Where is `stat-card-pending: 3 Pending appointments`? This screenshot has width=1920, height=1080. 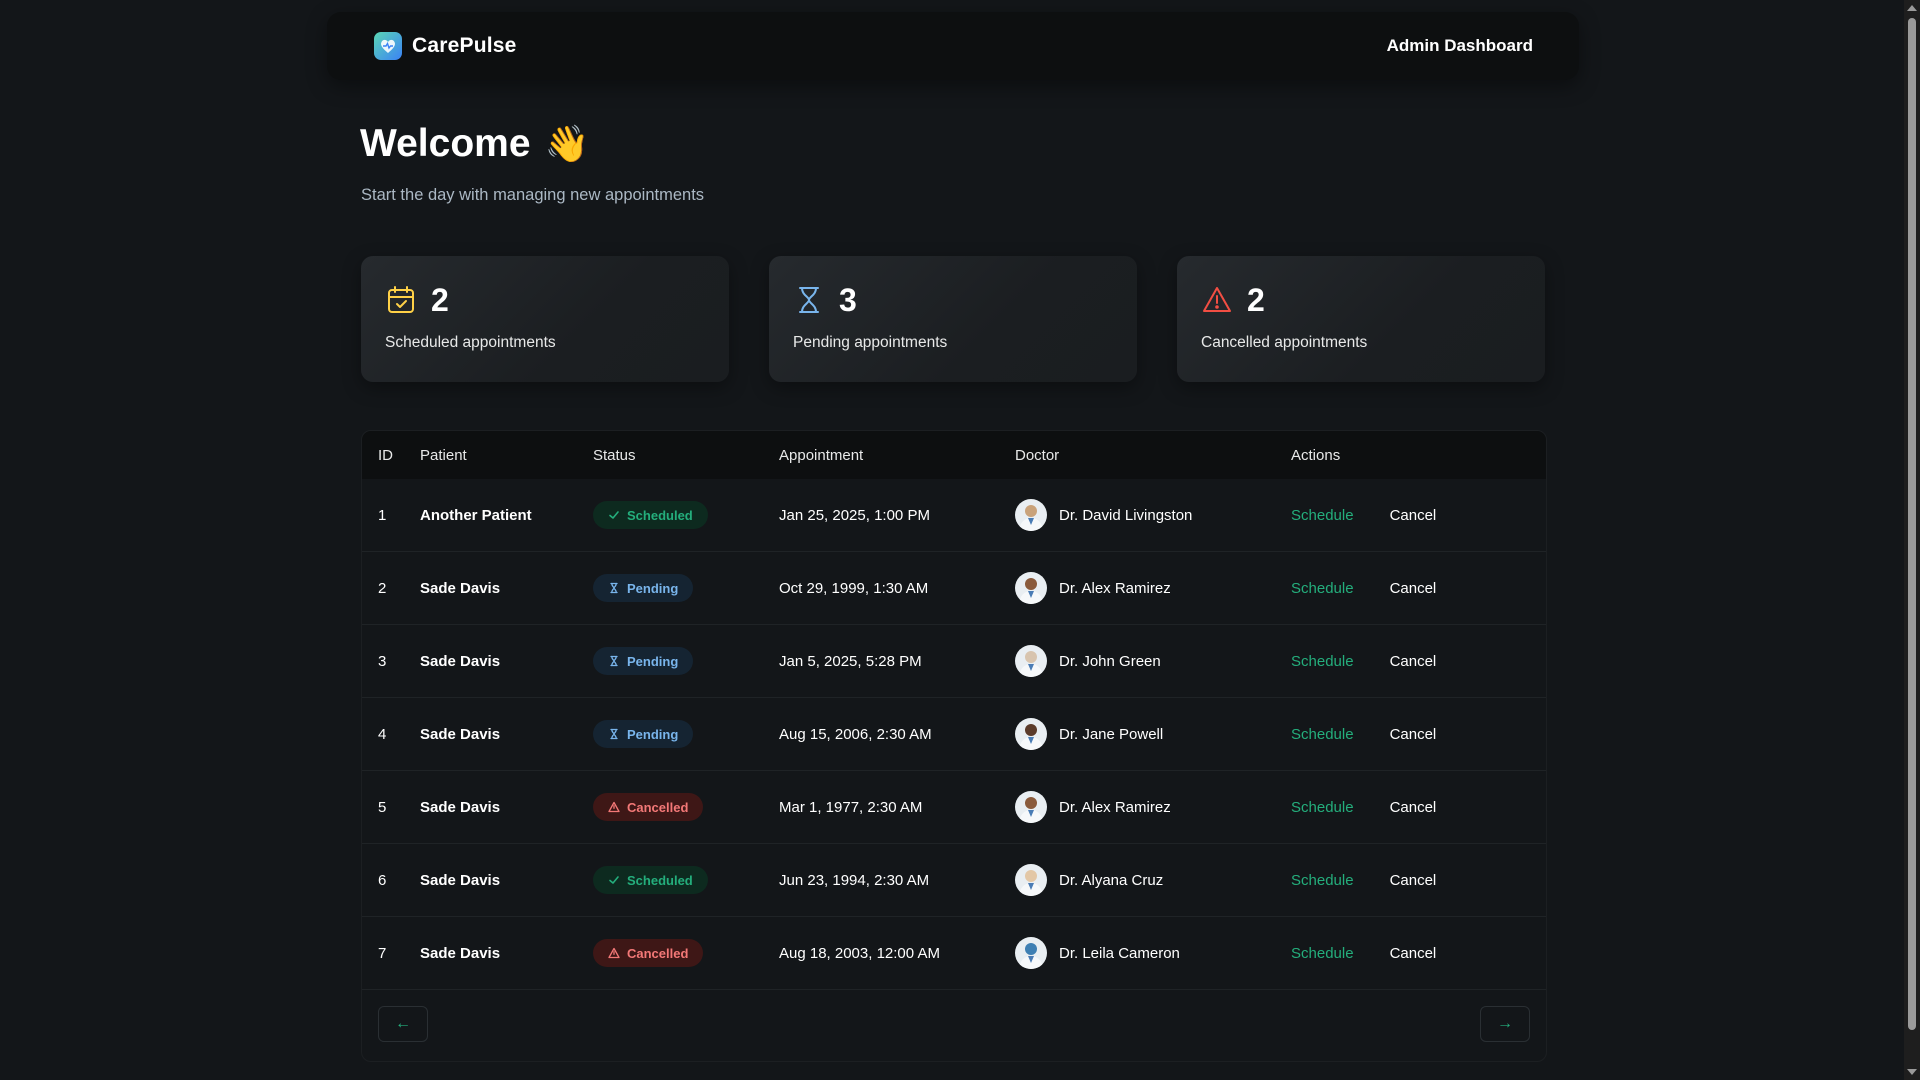
stat-card-pending: 3 Pending appointments is located at coordinates (953, 319).